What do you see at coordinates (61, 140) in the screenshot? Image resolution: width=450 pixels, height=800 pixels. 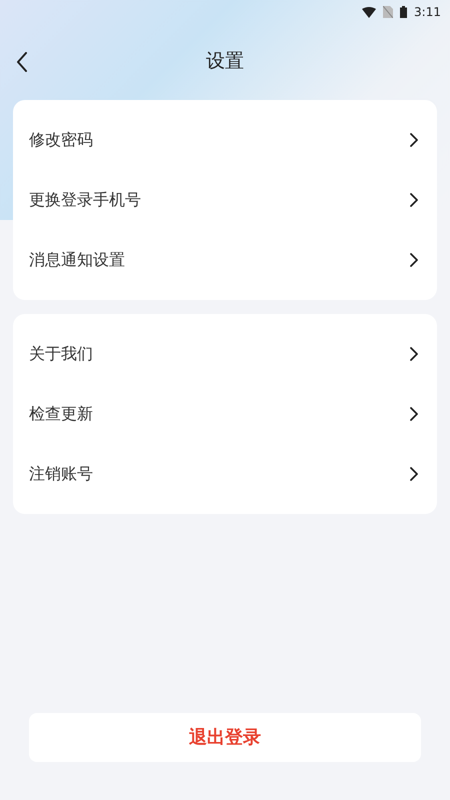 I see `item-label: 修改密码` at bounding box center [61, 140].